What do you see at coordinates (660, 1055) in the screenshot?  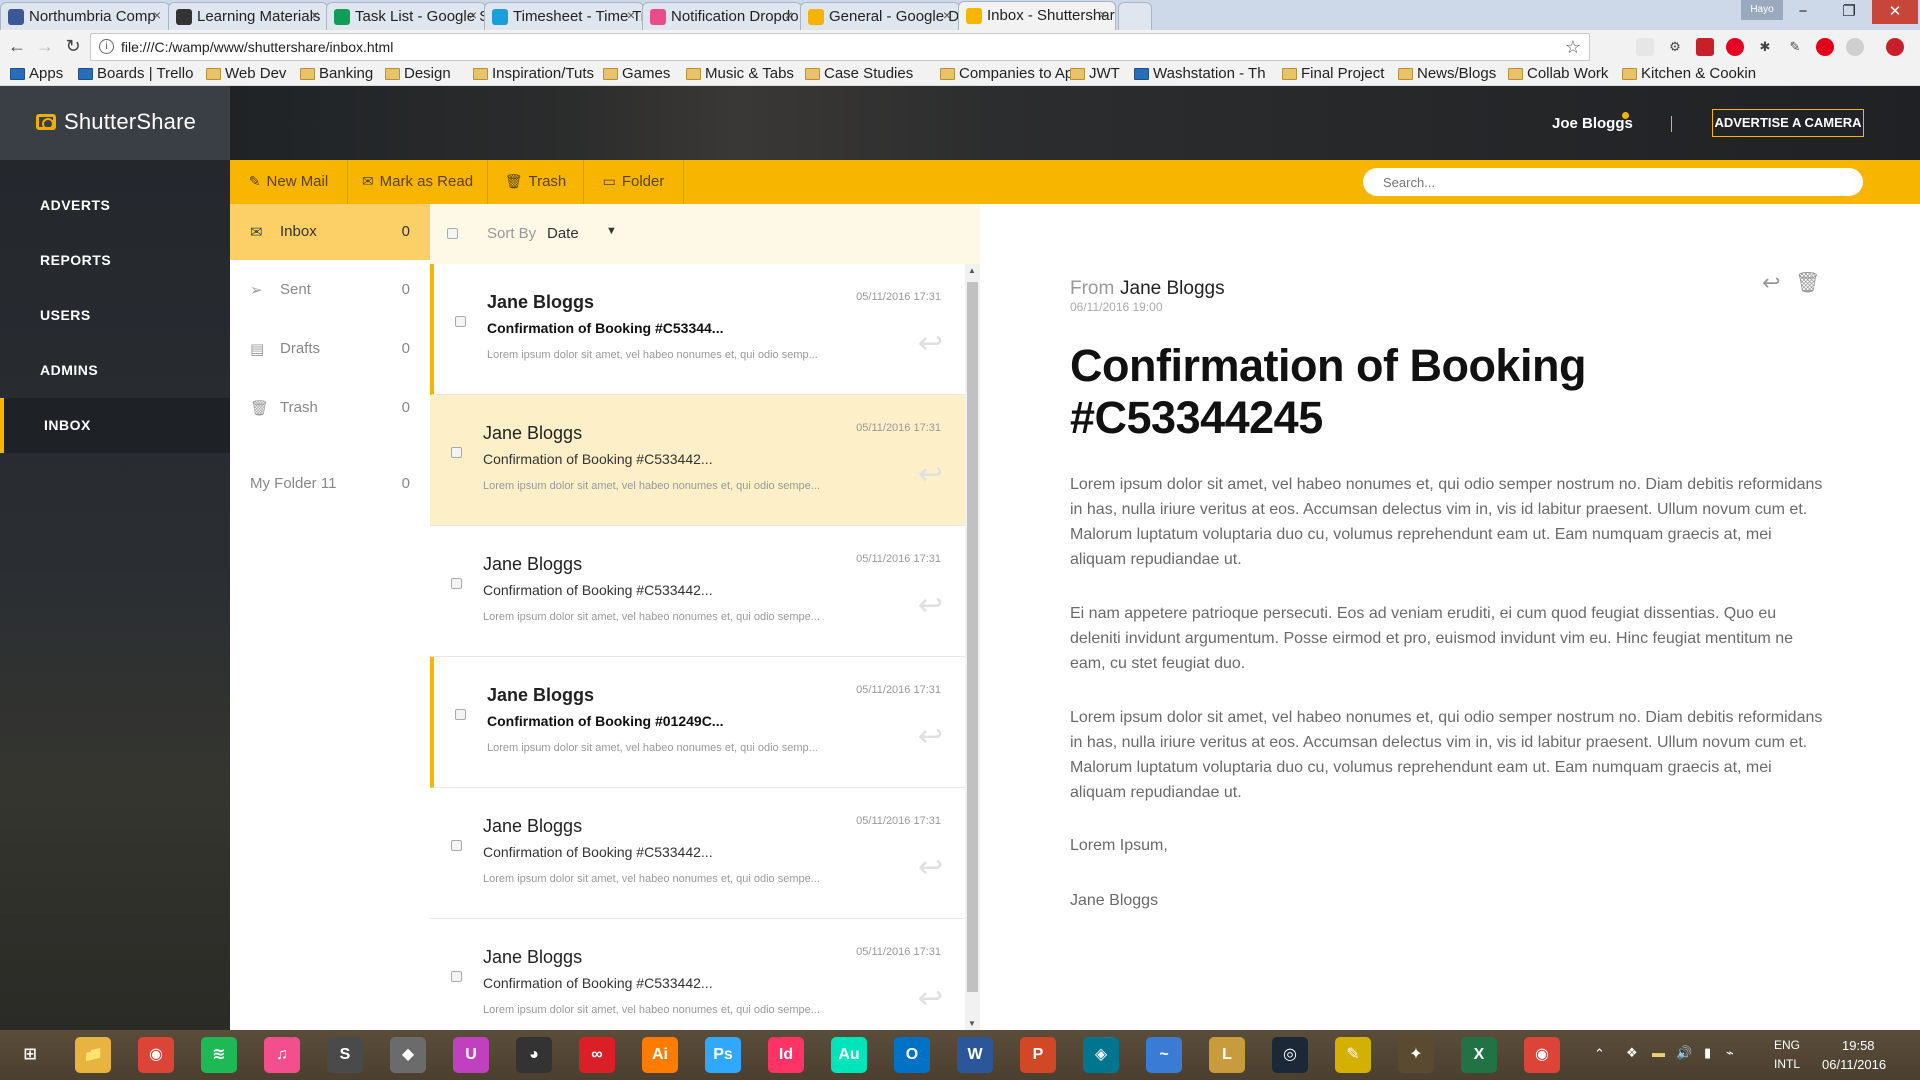 I see `illustrator-icon: Ai` at bounding box center [660, 1055].